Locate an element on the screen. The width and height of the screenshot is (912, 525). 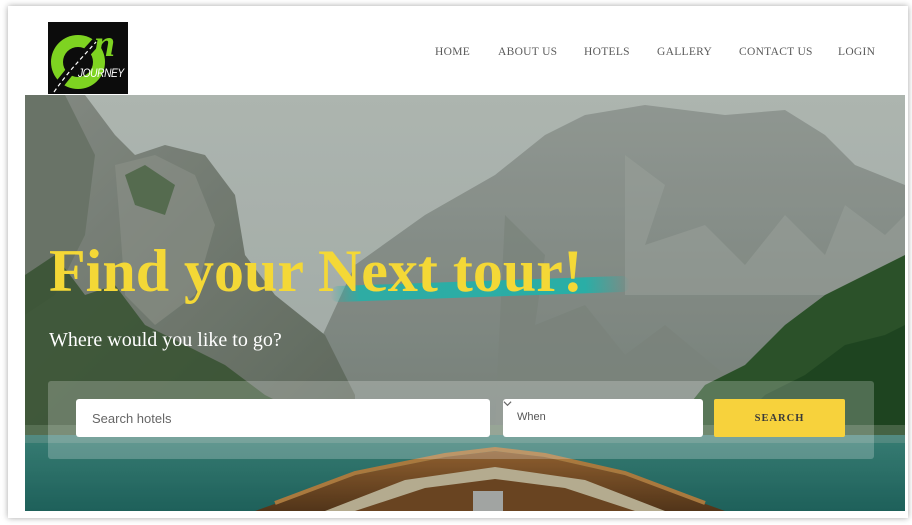
nav-about-us: ABOUT US is located at coordinates (527, 52).